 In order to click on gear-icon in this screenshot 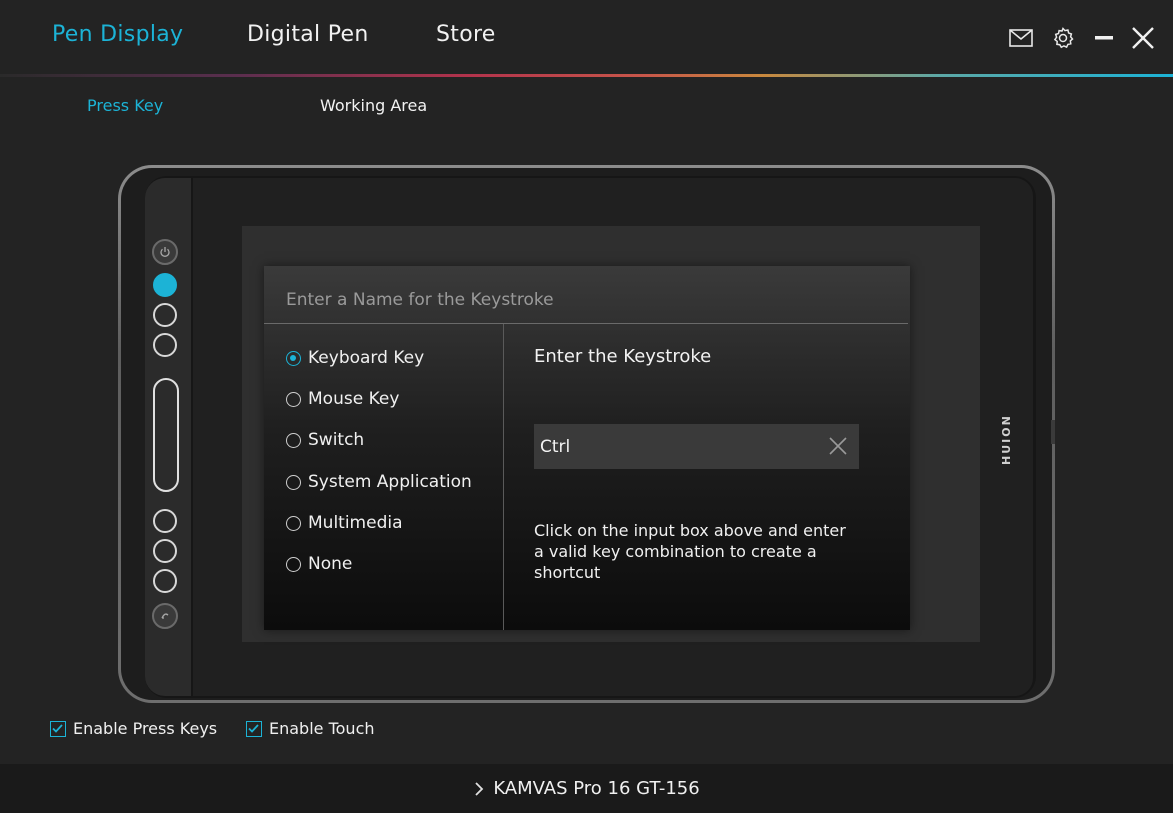, I will do `click(1063, 38)`.